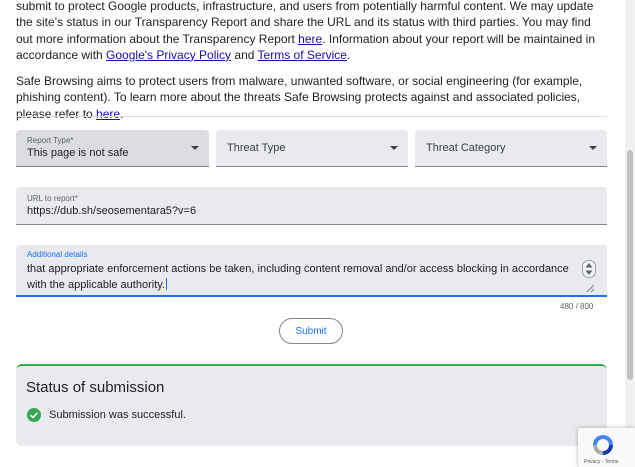 This screenshot has height=467, width=635. I want to click on terms-of-service-link: Terms of Service, so click(302, 55).